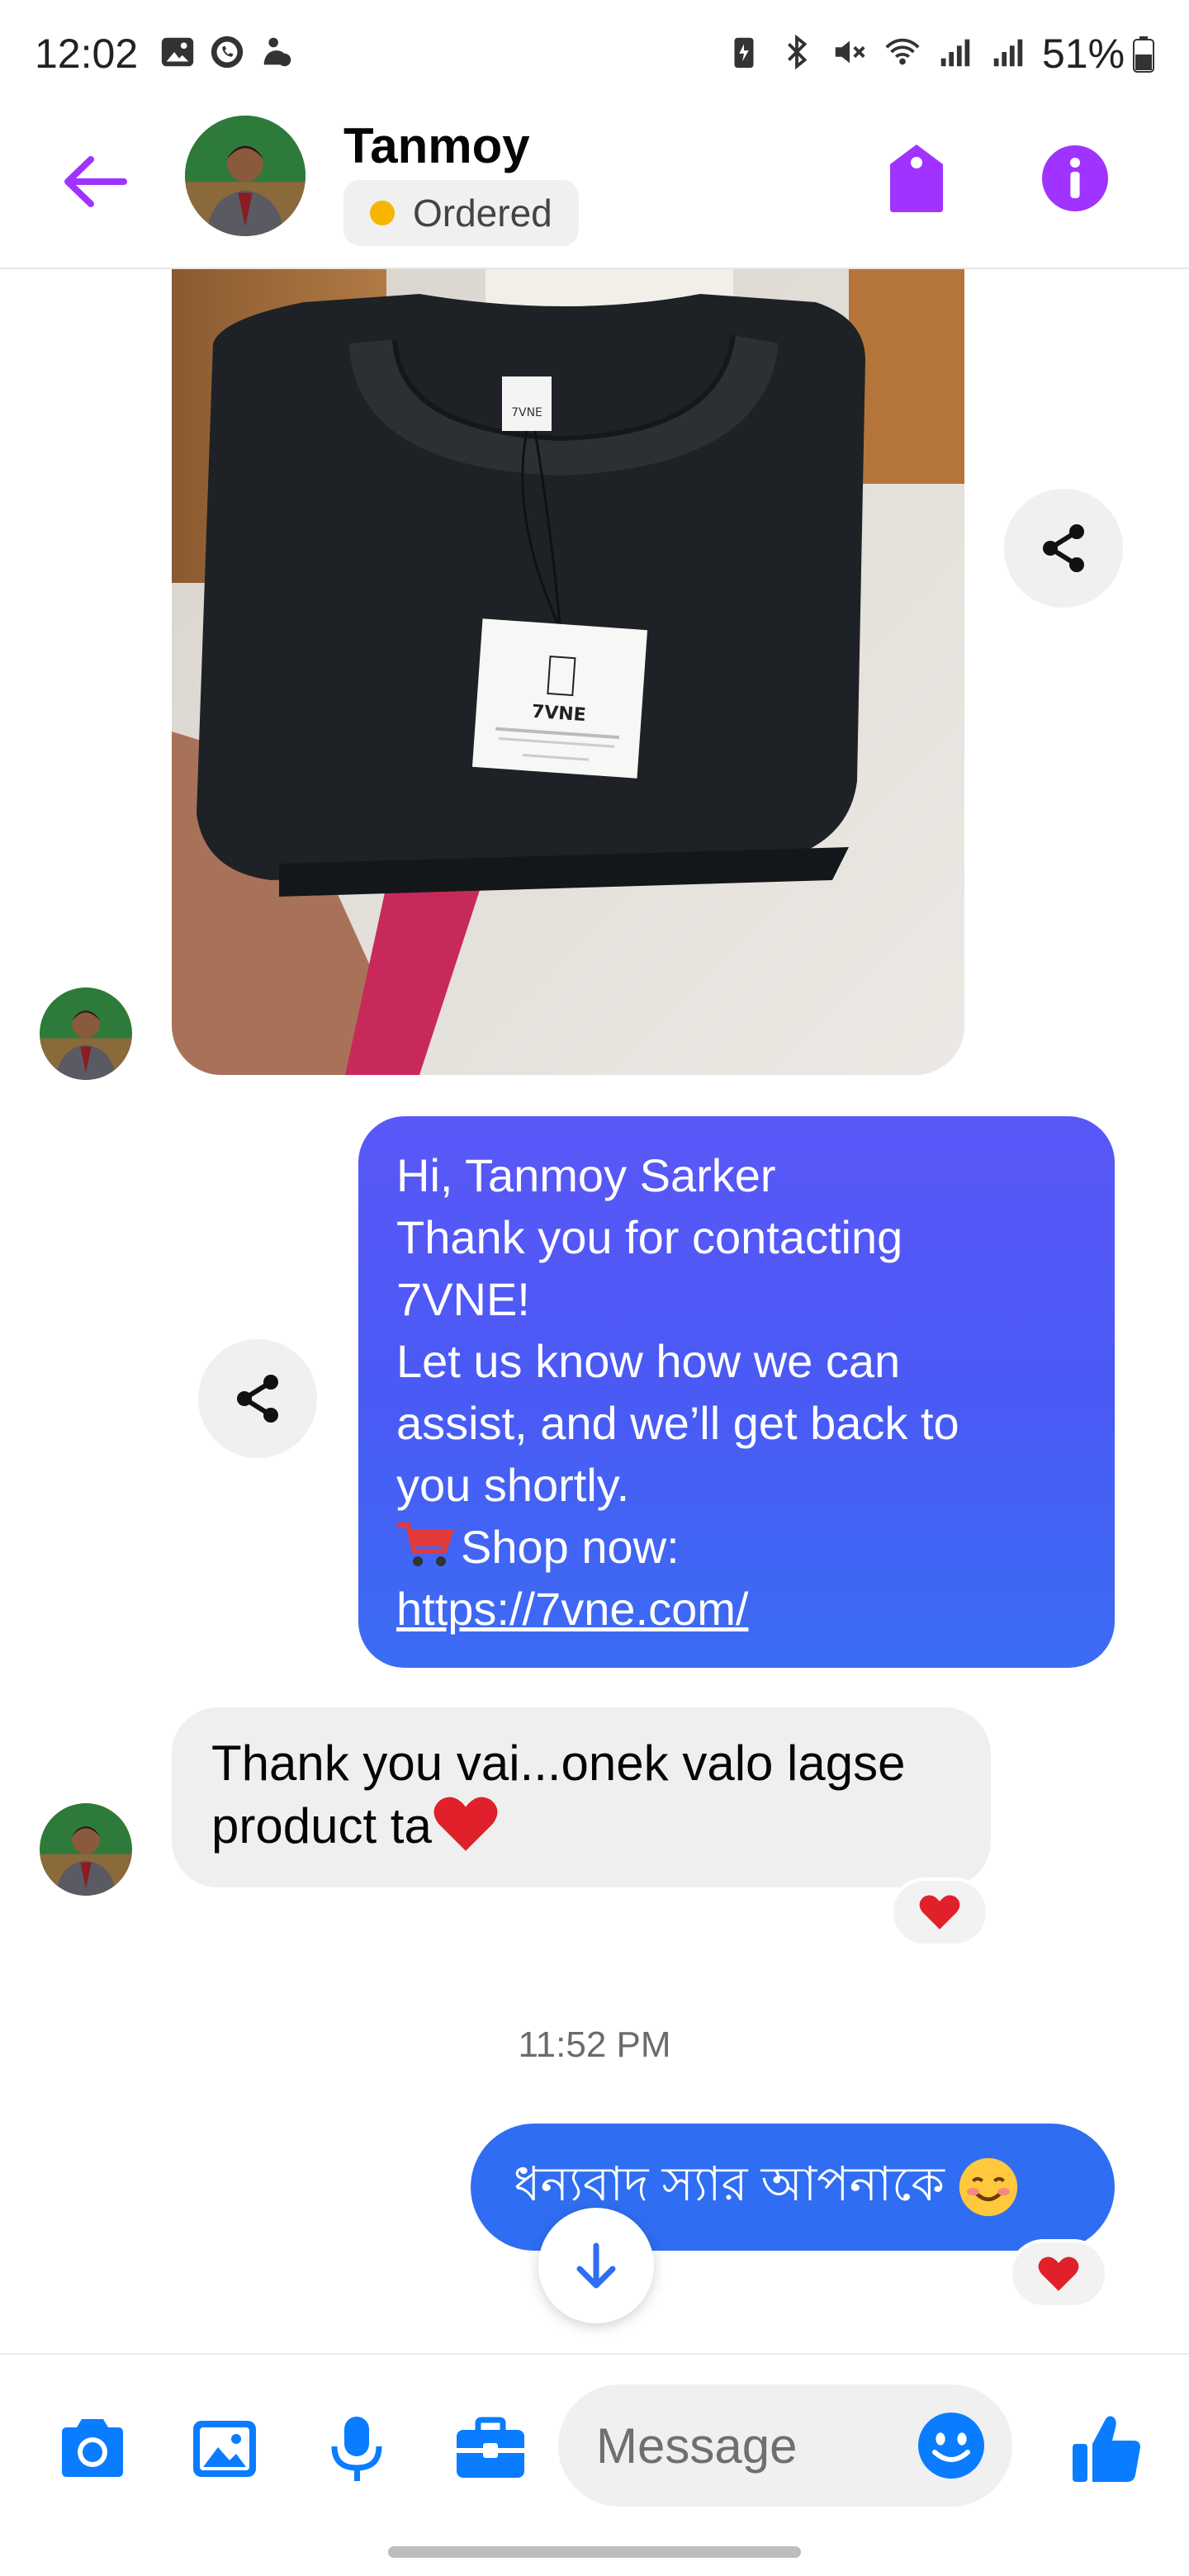 Image resolution: width=1189 pixels, height=2576 pixels. What do you see at coordinates (586, 1175) in the screenshot?
I see `greeting-line: Hi, Tanmoy Sarker` at bounding box center [586, 1175].